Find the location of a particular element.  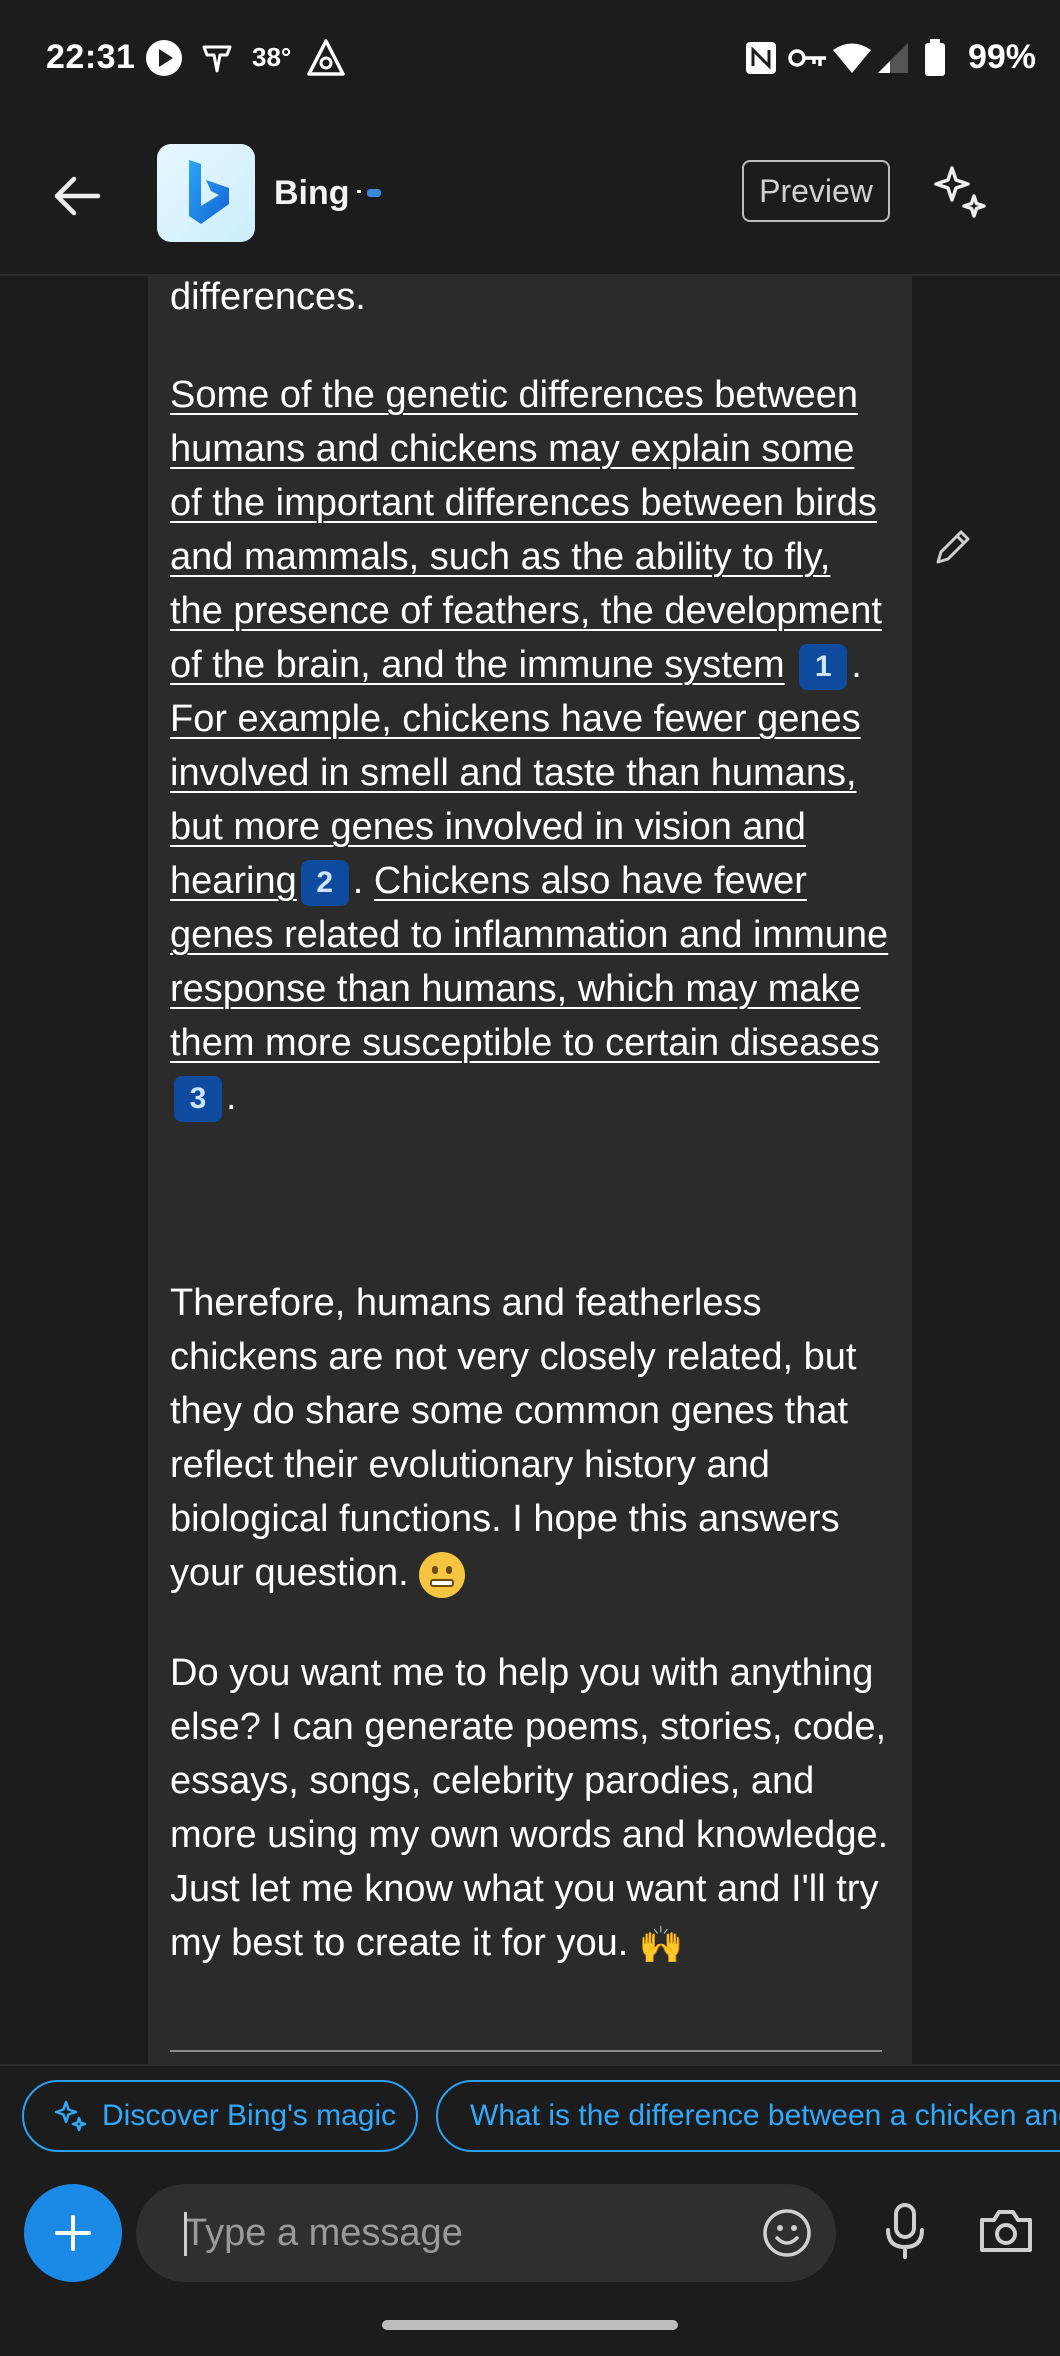

app-header: Bing Preview is located at coordinates (530, 197).